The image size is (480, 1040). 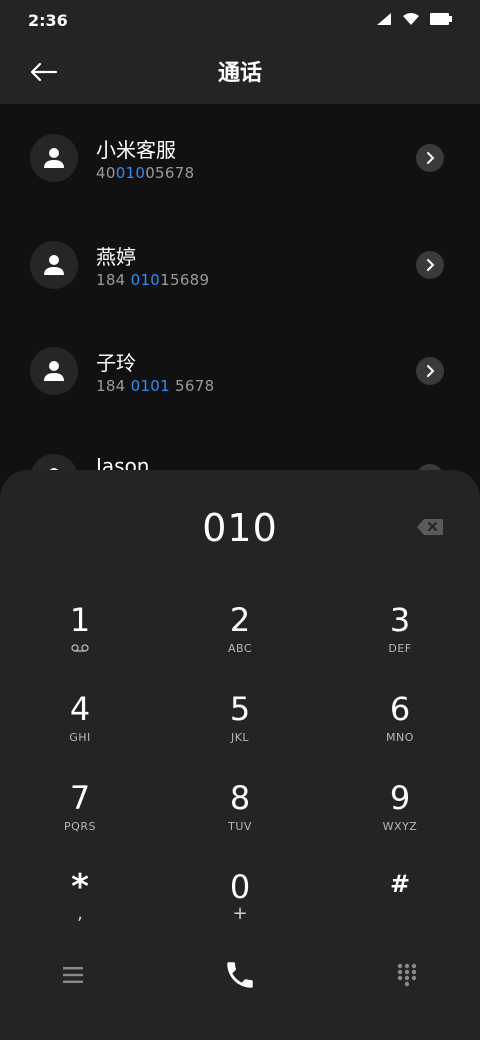 I want to click on key-letters: ,, so click(x=80, y=913).